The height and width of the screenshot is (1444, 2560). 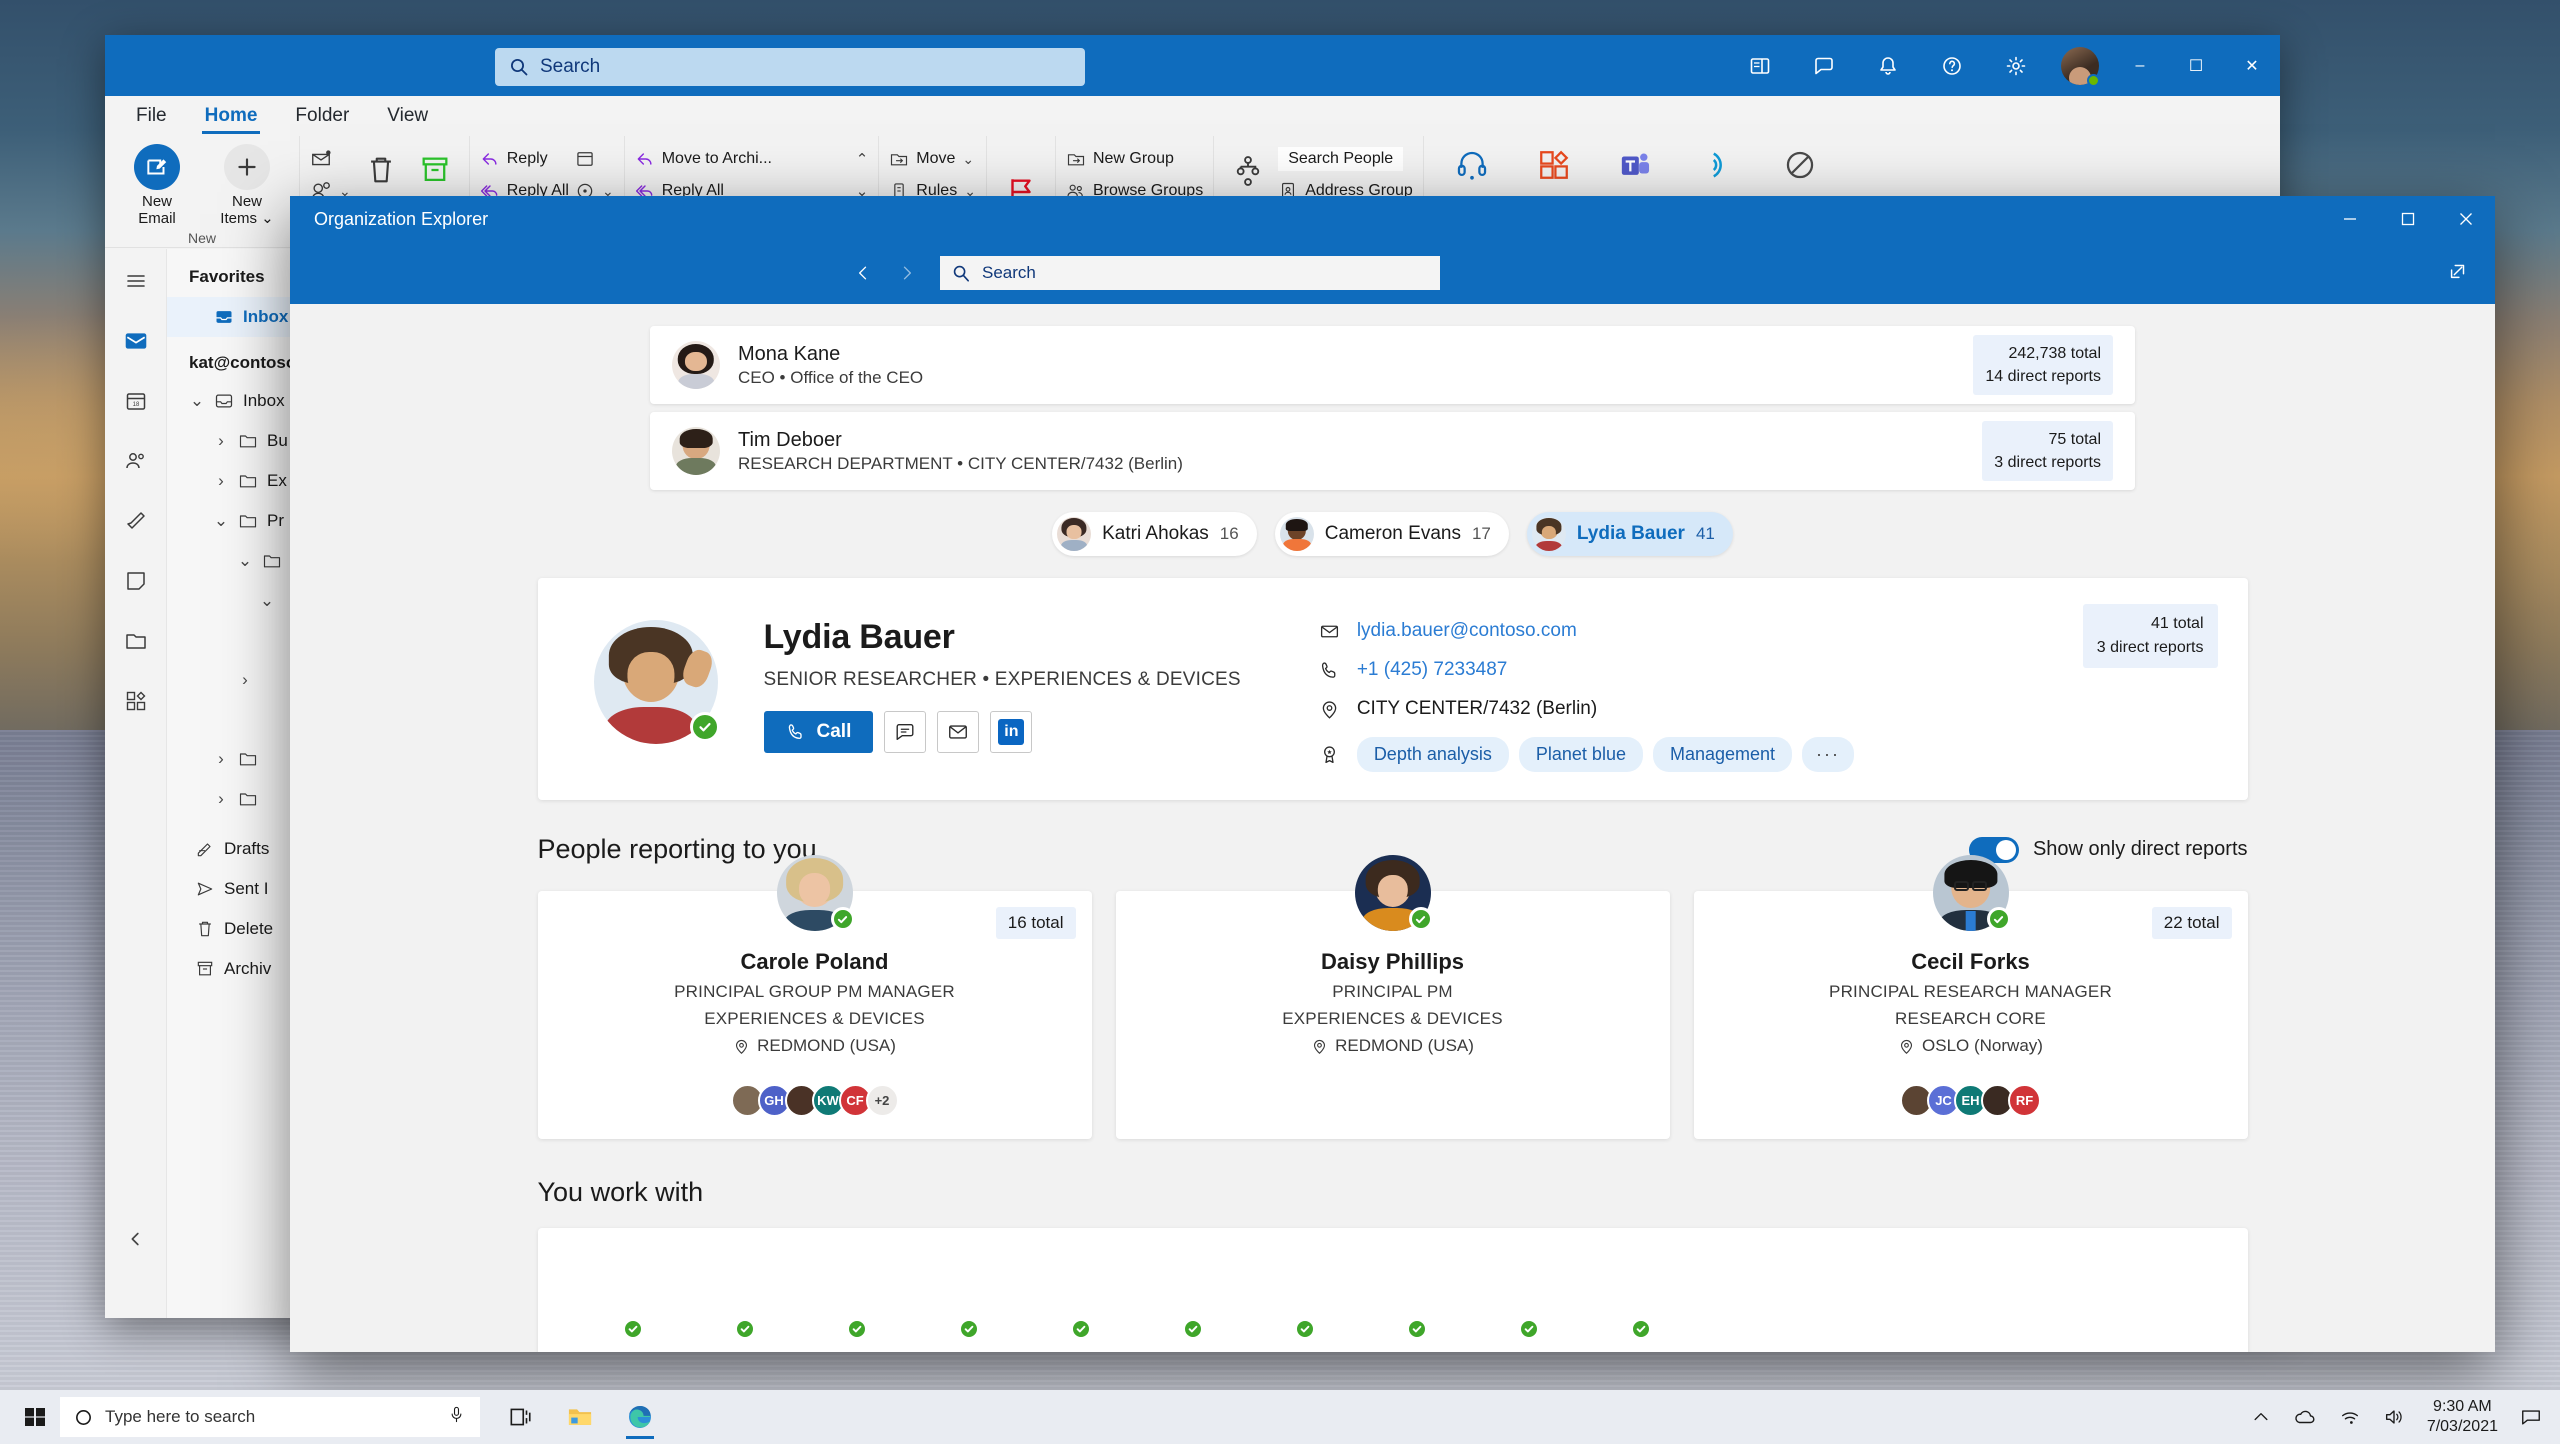 I want to click on sidebar-item-calendar: 18, so click(x=136, y=401).